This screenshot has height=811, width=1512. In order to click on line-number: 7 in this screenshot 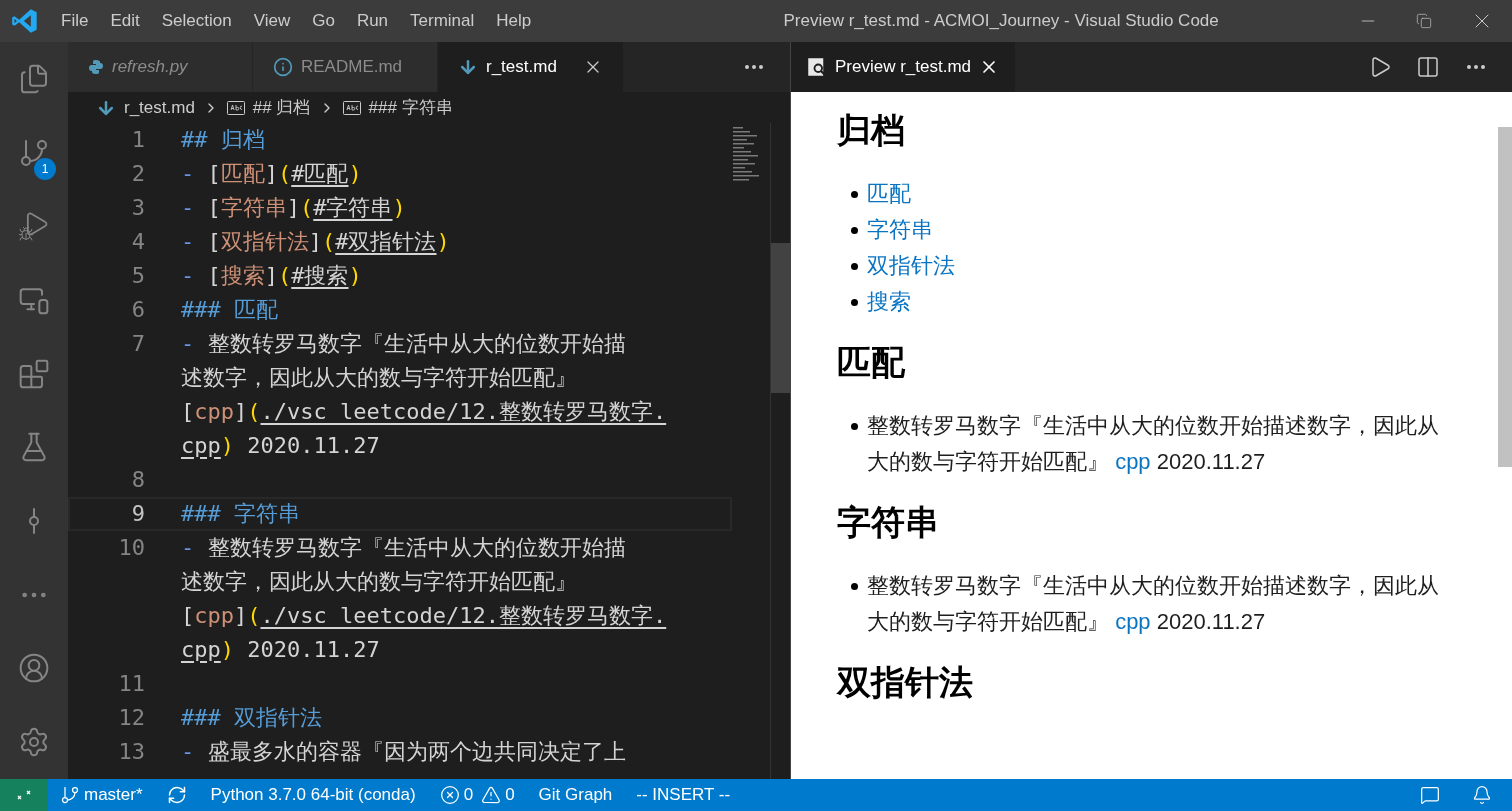, I will do `click(137, 344)`.